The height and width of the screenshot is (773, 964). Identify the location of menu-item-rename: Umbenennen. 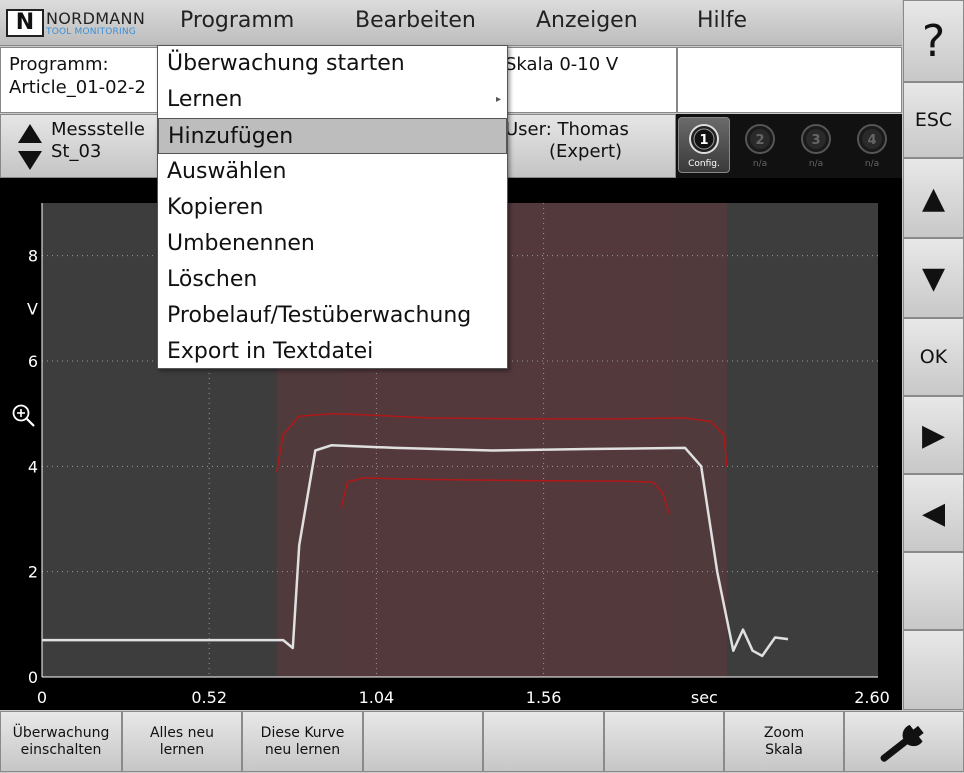
(332, 244).